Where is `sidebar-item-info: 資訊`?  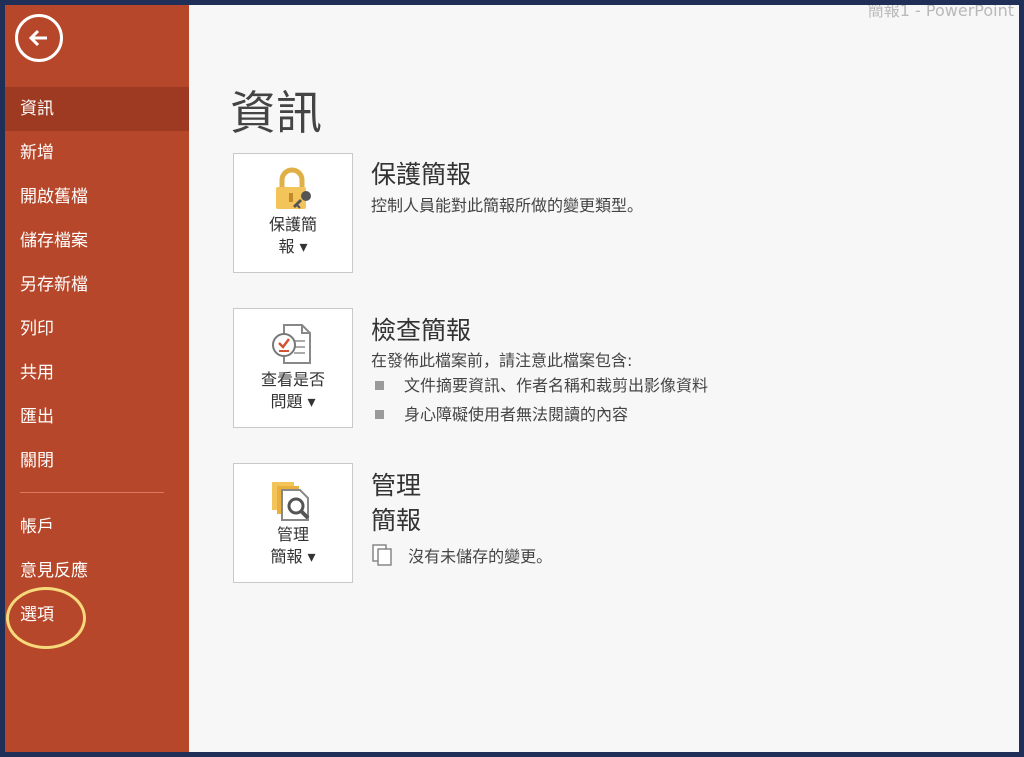
sidebar-item-info: 資訊 is located at coordinates (97, 109).